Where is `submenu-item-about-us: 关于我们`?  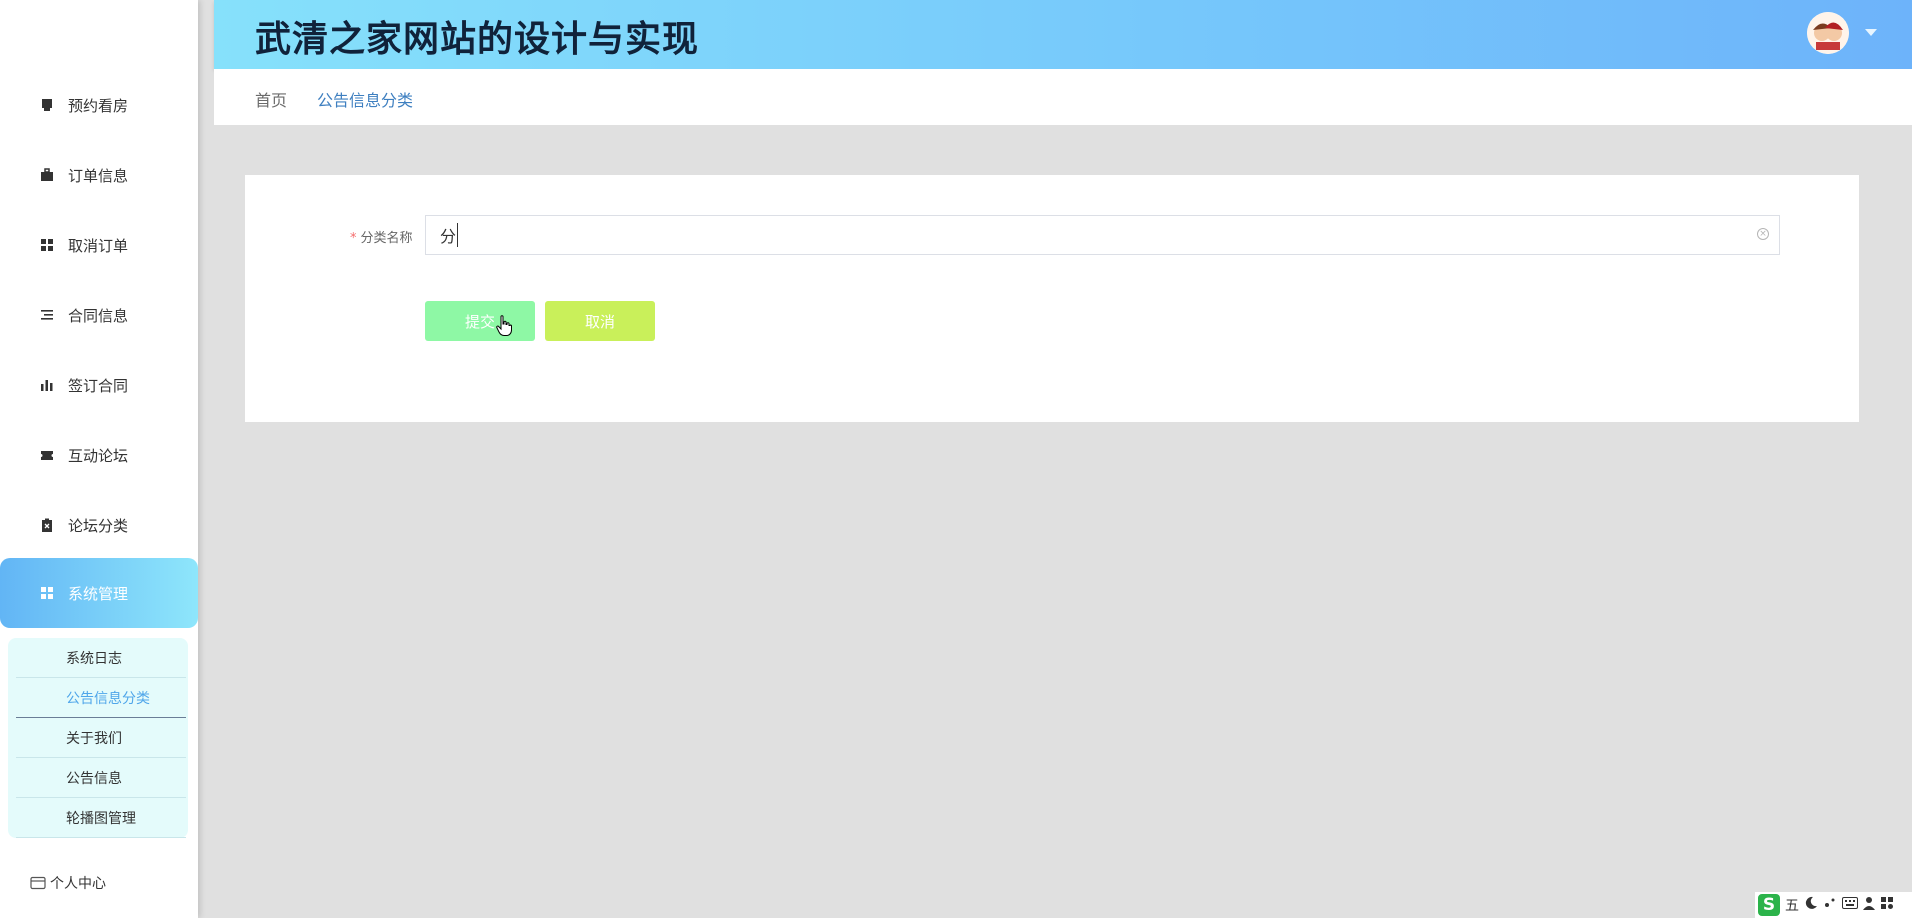 submenu-item-about-us: 关于我们 is located at coordinates (101, 738).